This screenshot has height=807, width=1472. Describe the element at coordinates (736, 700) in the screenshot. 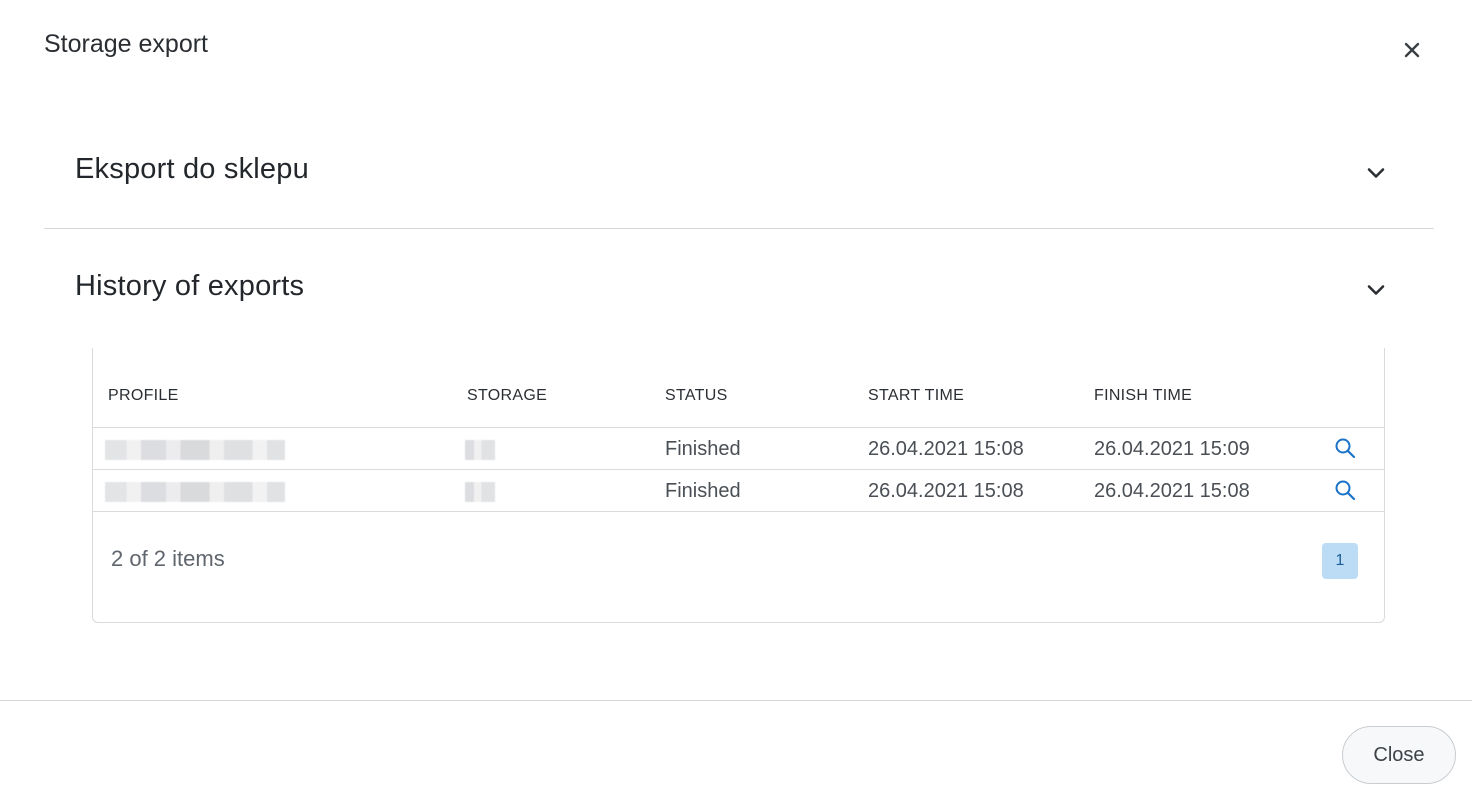

I see `footer-divider` at that location.